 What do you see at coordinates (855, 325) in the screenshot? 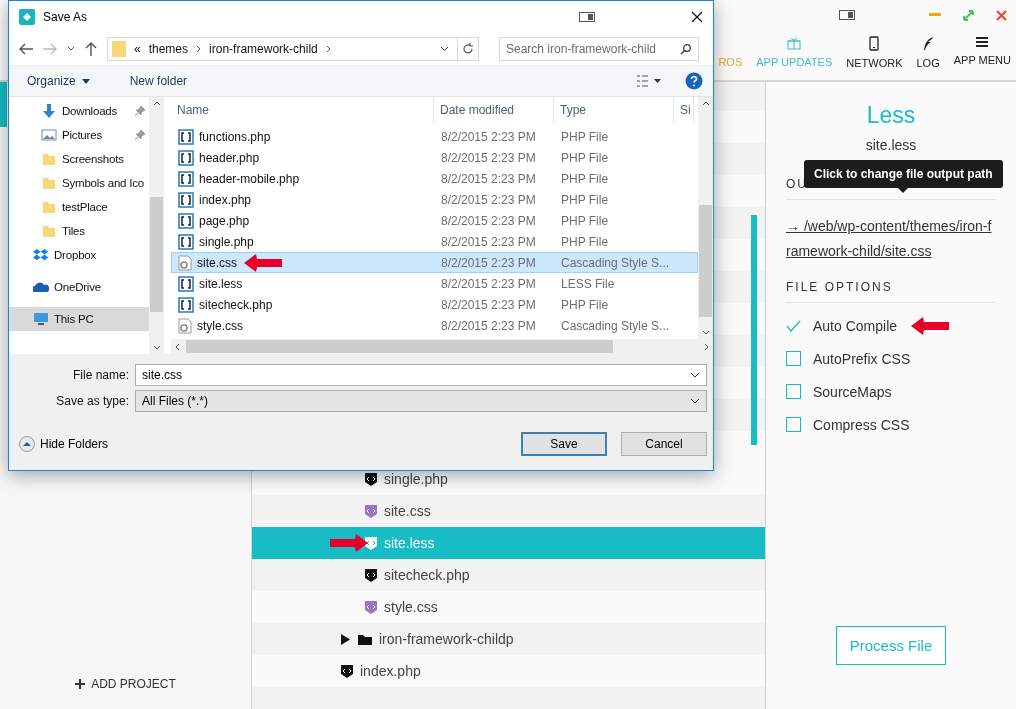
I see `option-label: Auto Compile` at bounding box center [855, 325].